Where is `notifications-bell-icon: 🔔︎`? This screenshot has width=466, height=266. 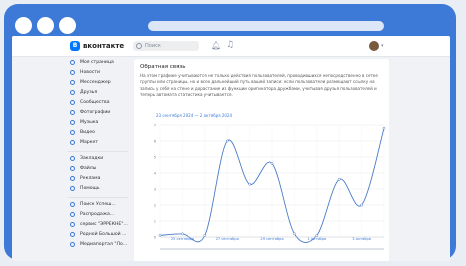
notifications-bell-icon: 🔔︎ is located at coordinates (216, 46).